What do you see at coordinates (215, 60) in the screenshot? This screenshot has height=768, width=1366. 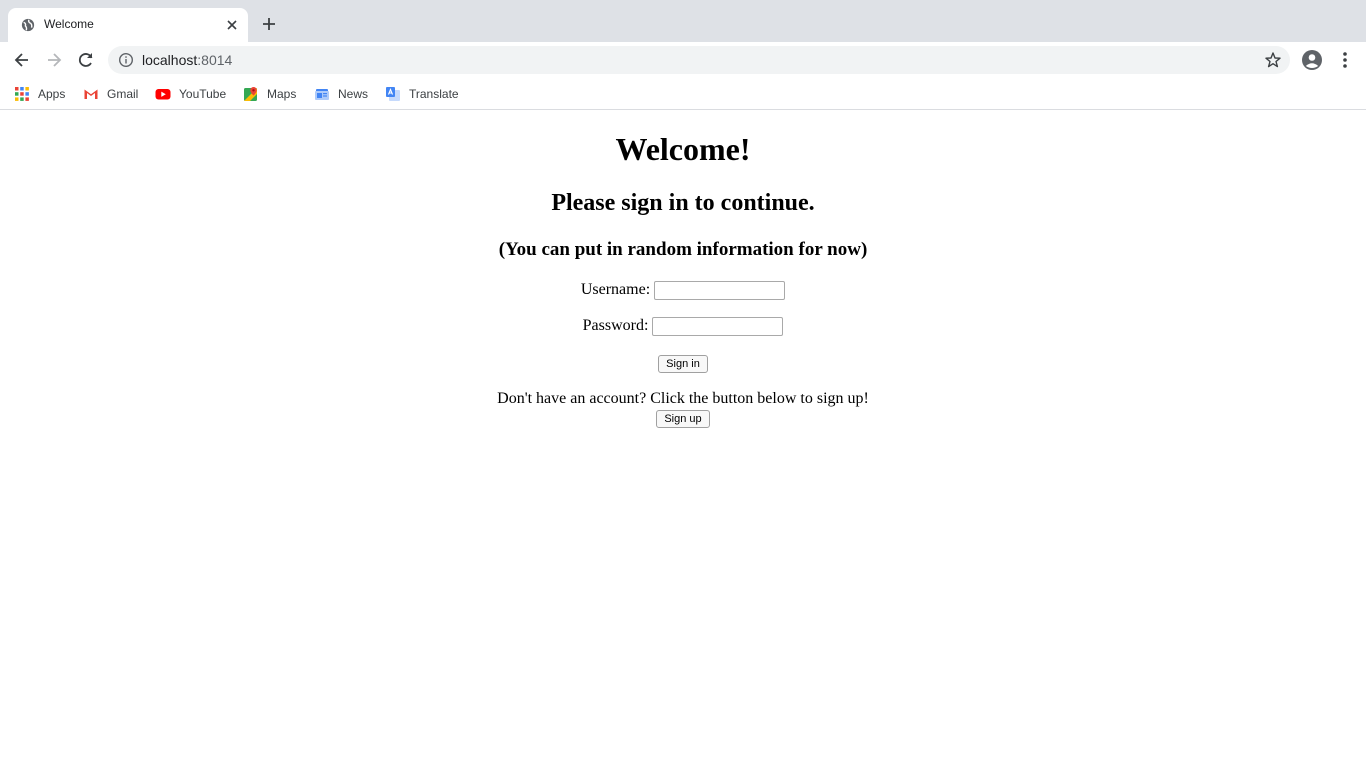 I see `url-port: :8014` at bounding box center [215, 60].